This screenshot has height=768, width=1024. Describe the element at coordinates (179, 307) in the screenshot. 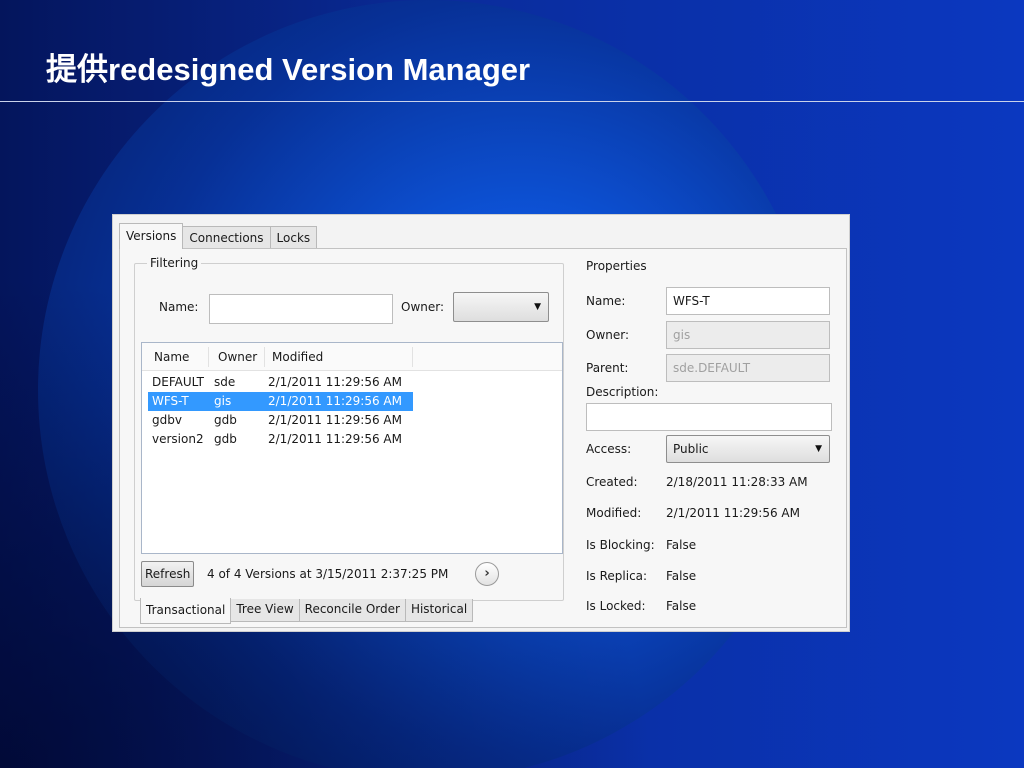

I see `name-filter-label: Name:` at that location.